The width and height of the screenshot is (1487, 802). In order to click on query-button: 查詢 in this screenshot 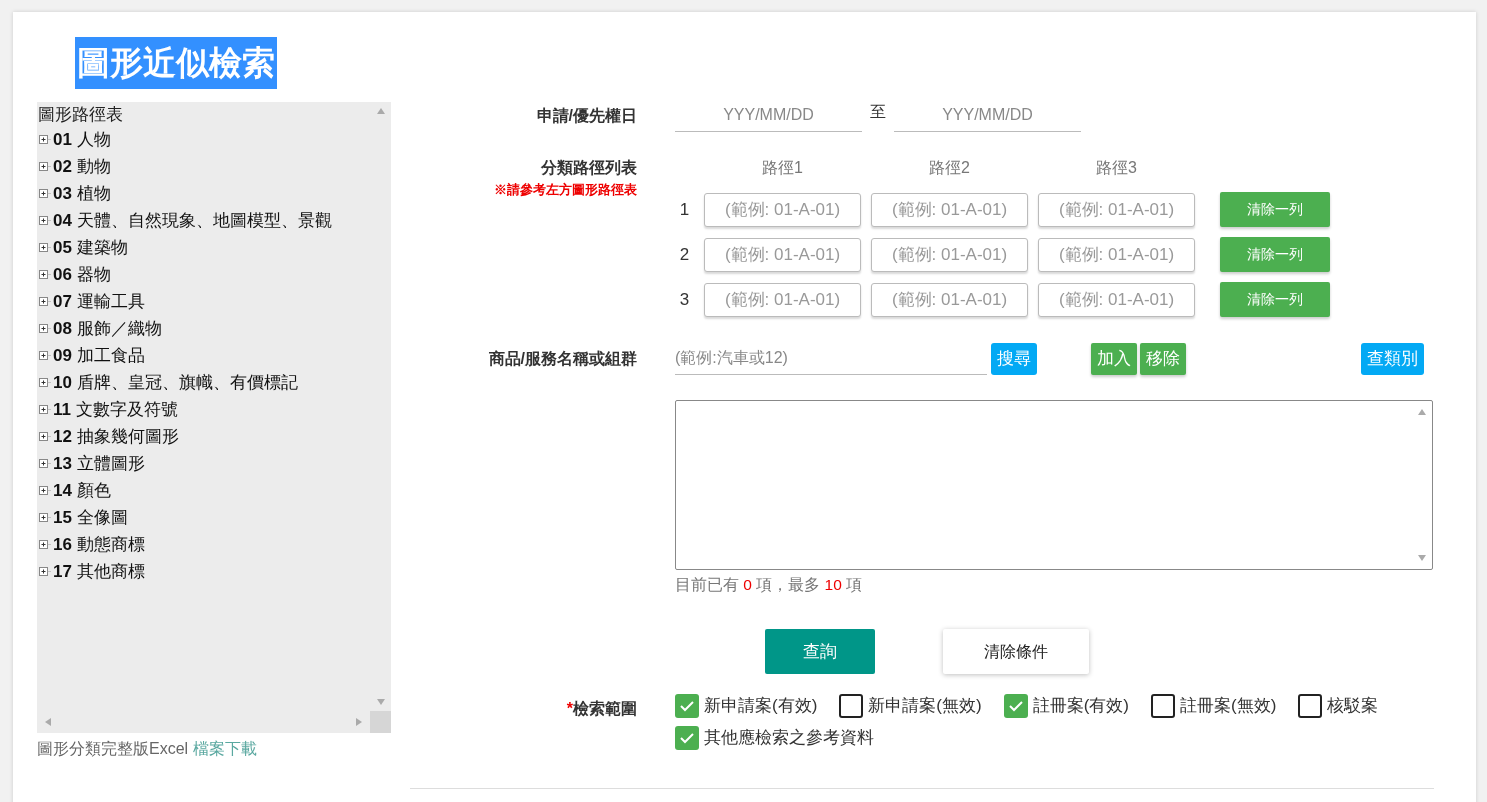, I will do `click(820, 652)`.